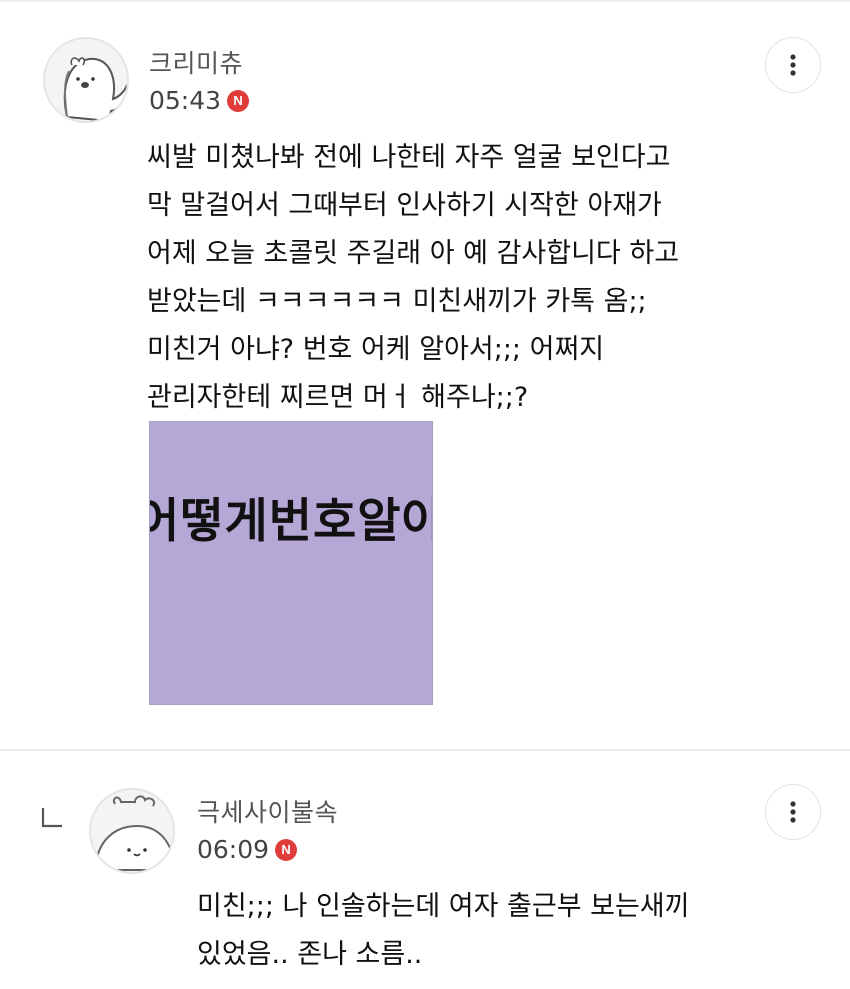  I want to click on comment-author: 극세사이불속, so click(267, 811).